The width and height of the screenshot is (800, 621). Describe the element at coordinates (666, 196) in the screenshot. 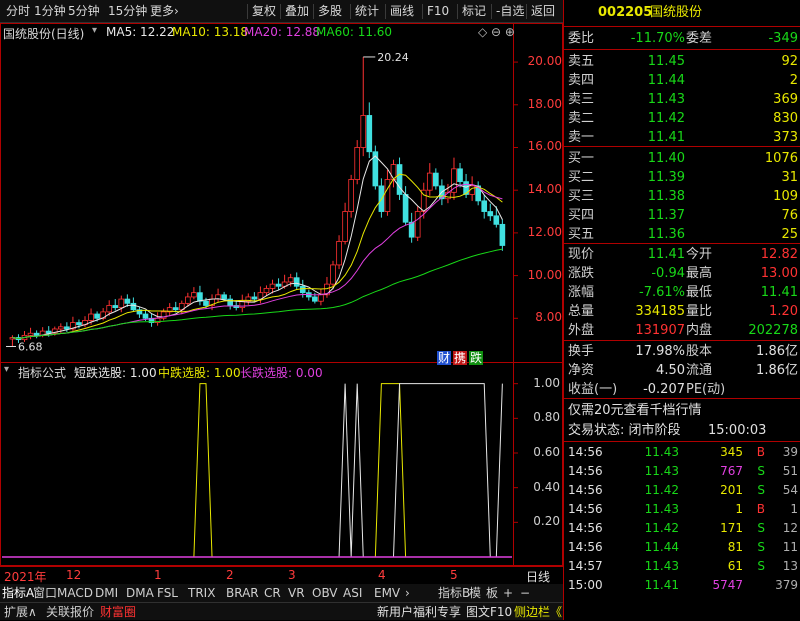

I see `bid-price: 11.38` at that location.